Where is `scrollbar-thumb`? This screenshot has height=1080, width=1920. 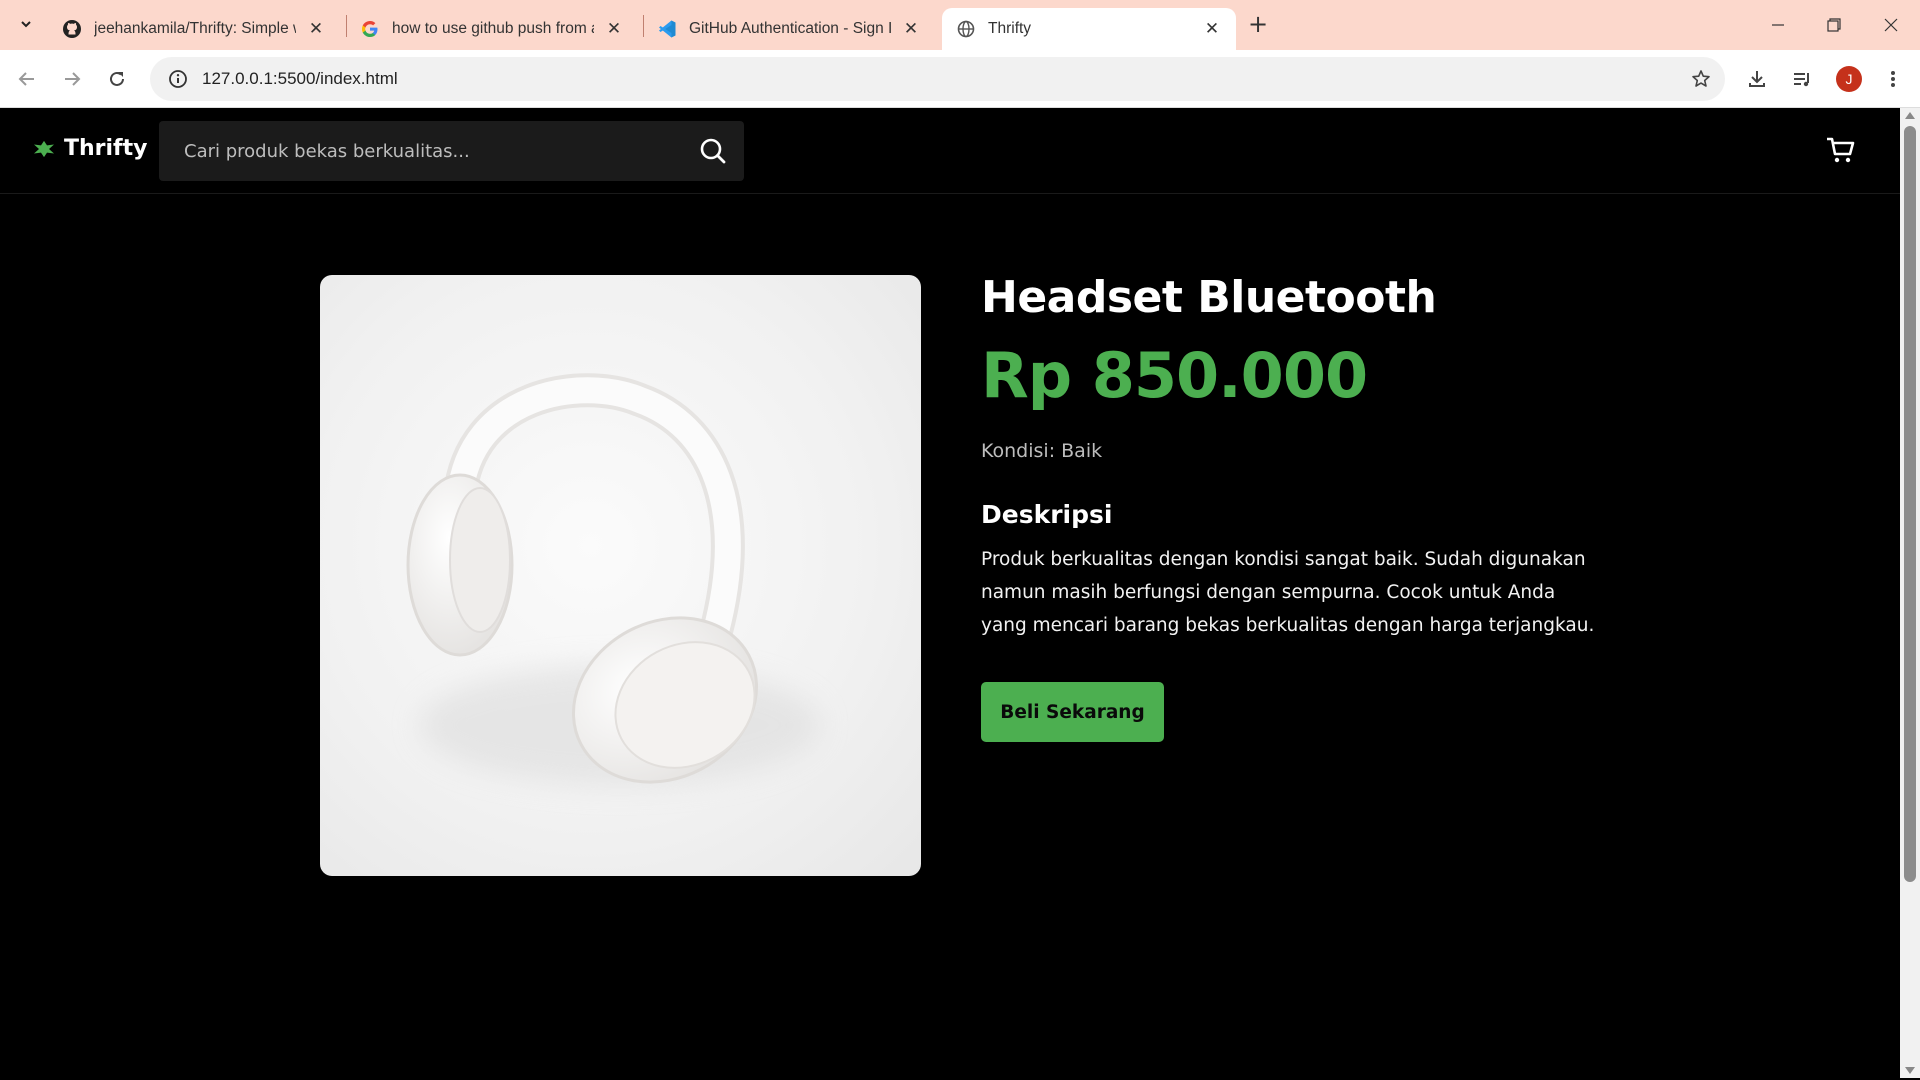
scrollbar-thumb is located at coordinates (1910, 504).